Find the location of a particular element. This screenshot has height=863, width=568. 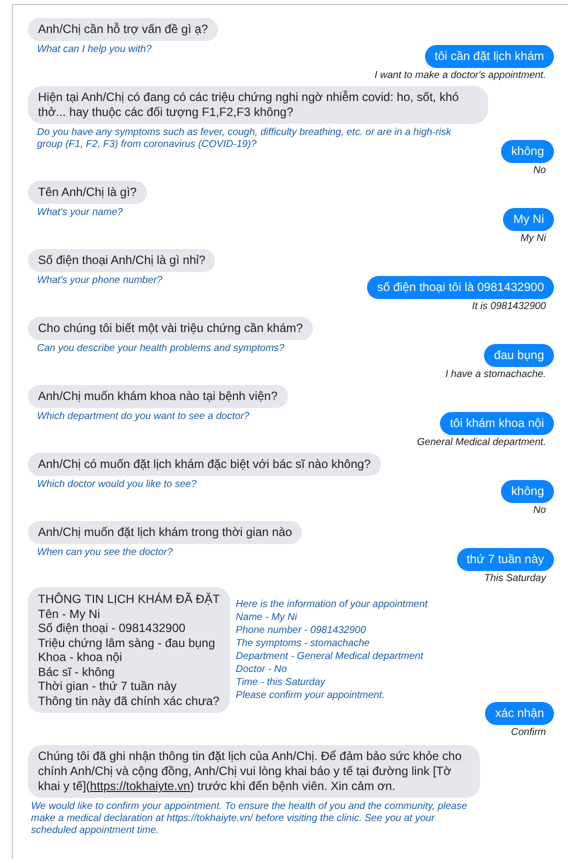

translation-text: General Medical department. is located at coordinates (481, 443).